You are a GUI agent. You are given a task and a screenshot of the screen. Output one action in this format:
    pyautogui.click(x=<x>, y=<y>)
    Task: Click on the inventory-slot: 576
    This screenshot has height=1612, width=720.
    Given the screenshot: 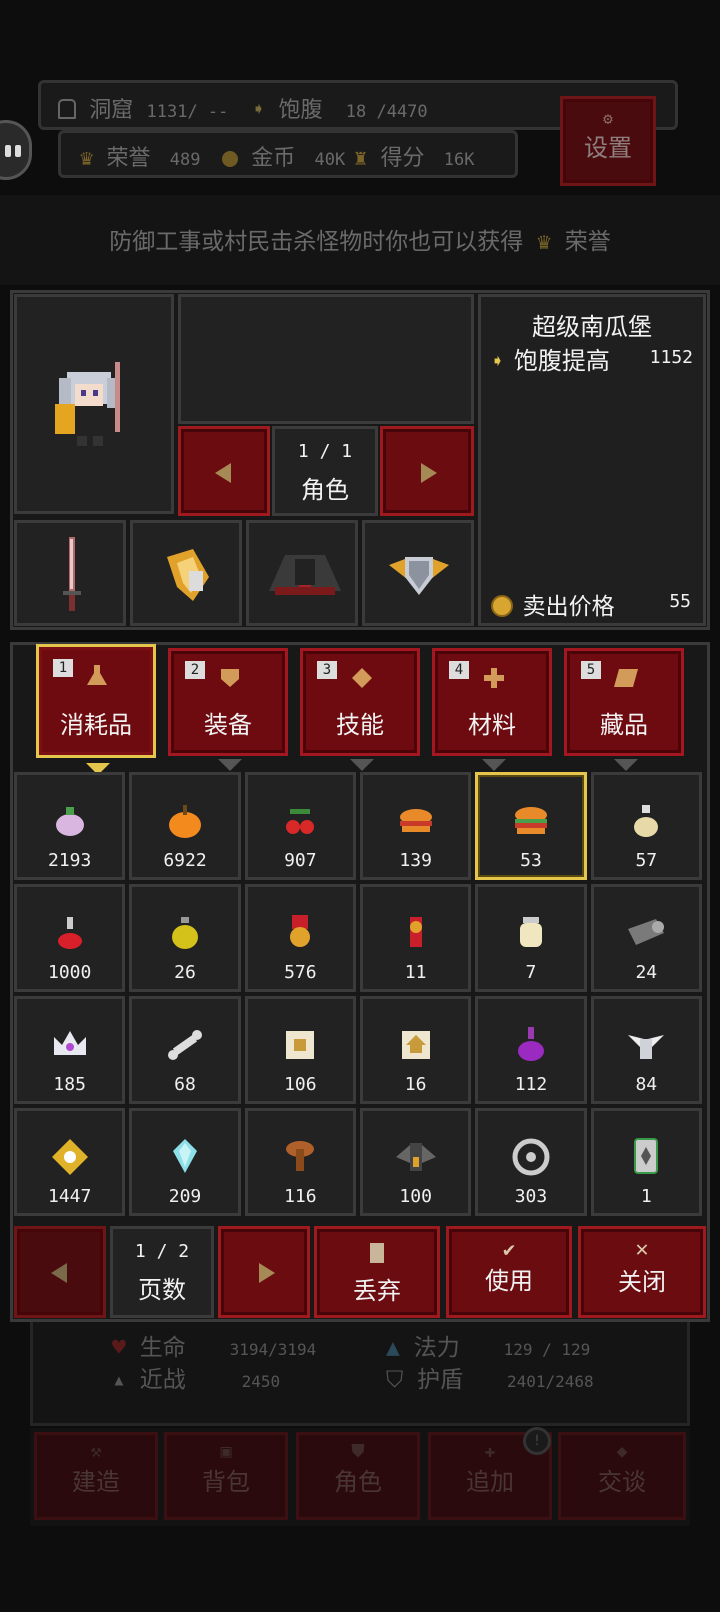 What is the action you would take?
    pyautogui.click(x=300, y=938)
    